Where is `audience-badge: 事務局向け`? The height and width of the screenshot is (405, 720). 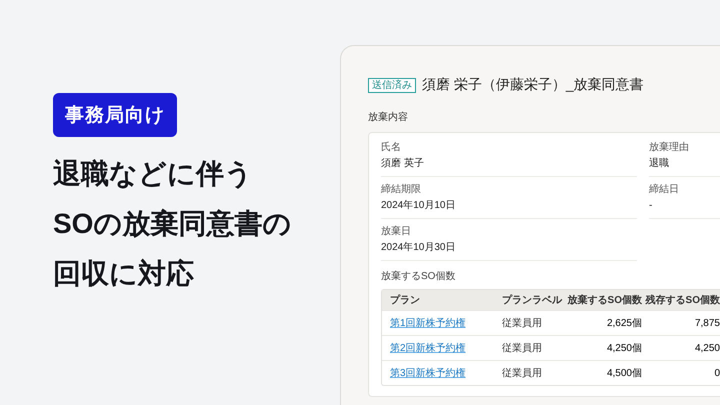
audience-badge: 事務局向け is located at coordinates (115, 115).